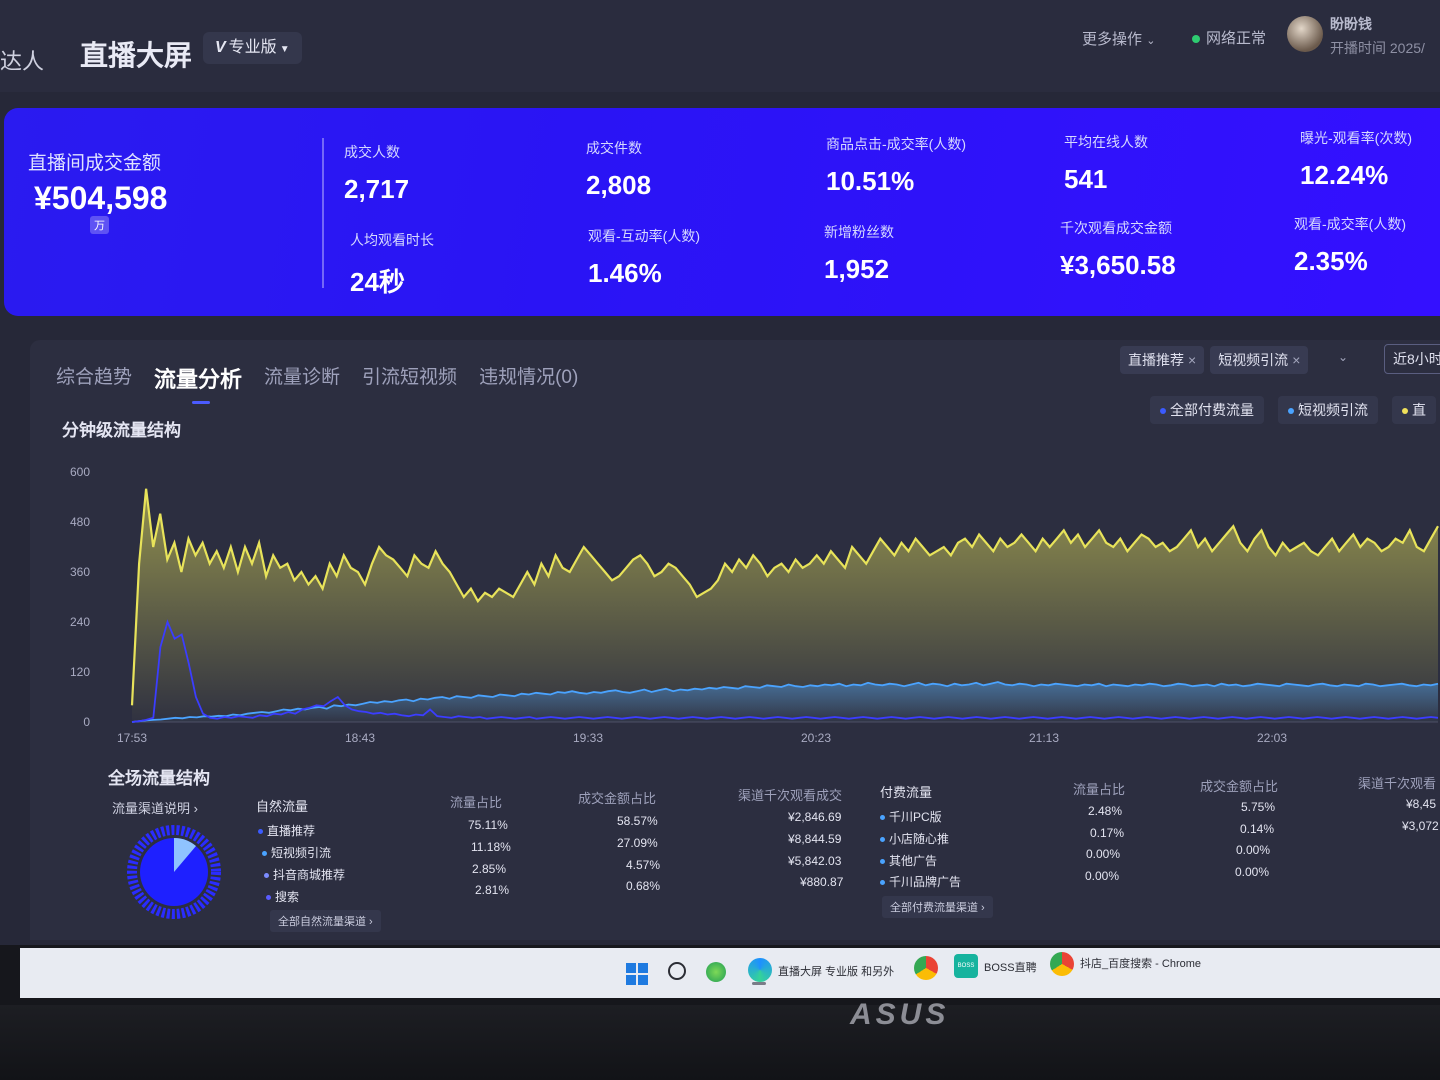 The image size is (1440, 1080). Describe the element at coordinates (859, 253) in the screenshot. I see `metric-new-fans: 新增粉丝数 1,952` at that location.